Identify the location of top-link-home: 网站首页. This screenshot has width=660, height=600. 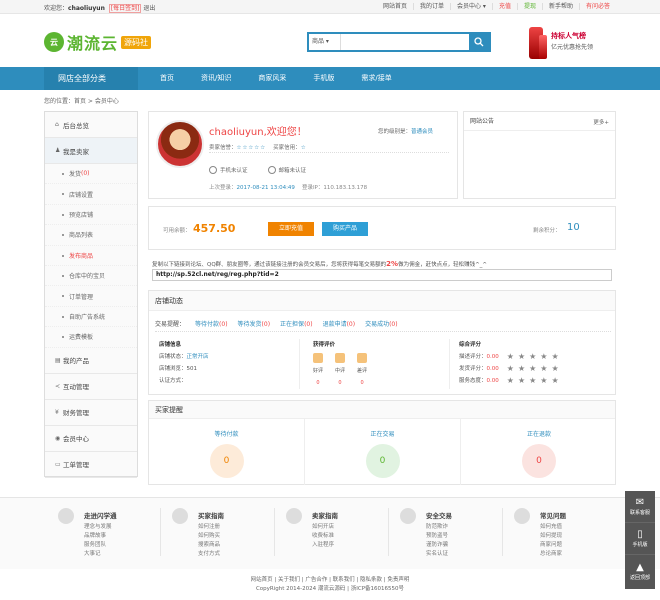
(395, 6).